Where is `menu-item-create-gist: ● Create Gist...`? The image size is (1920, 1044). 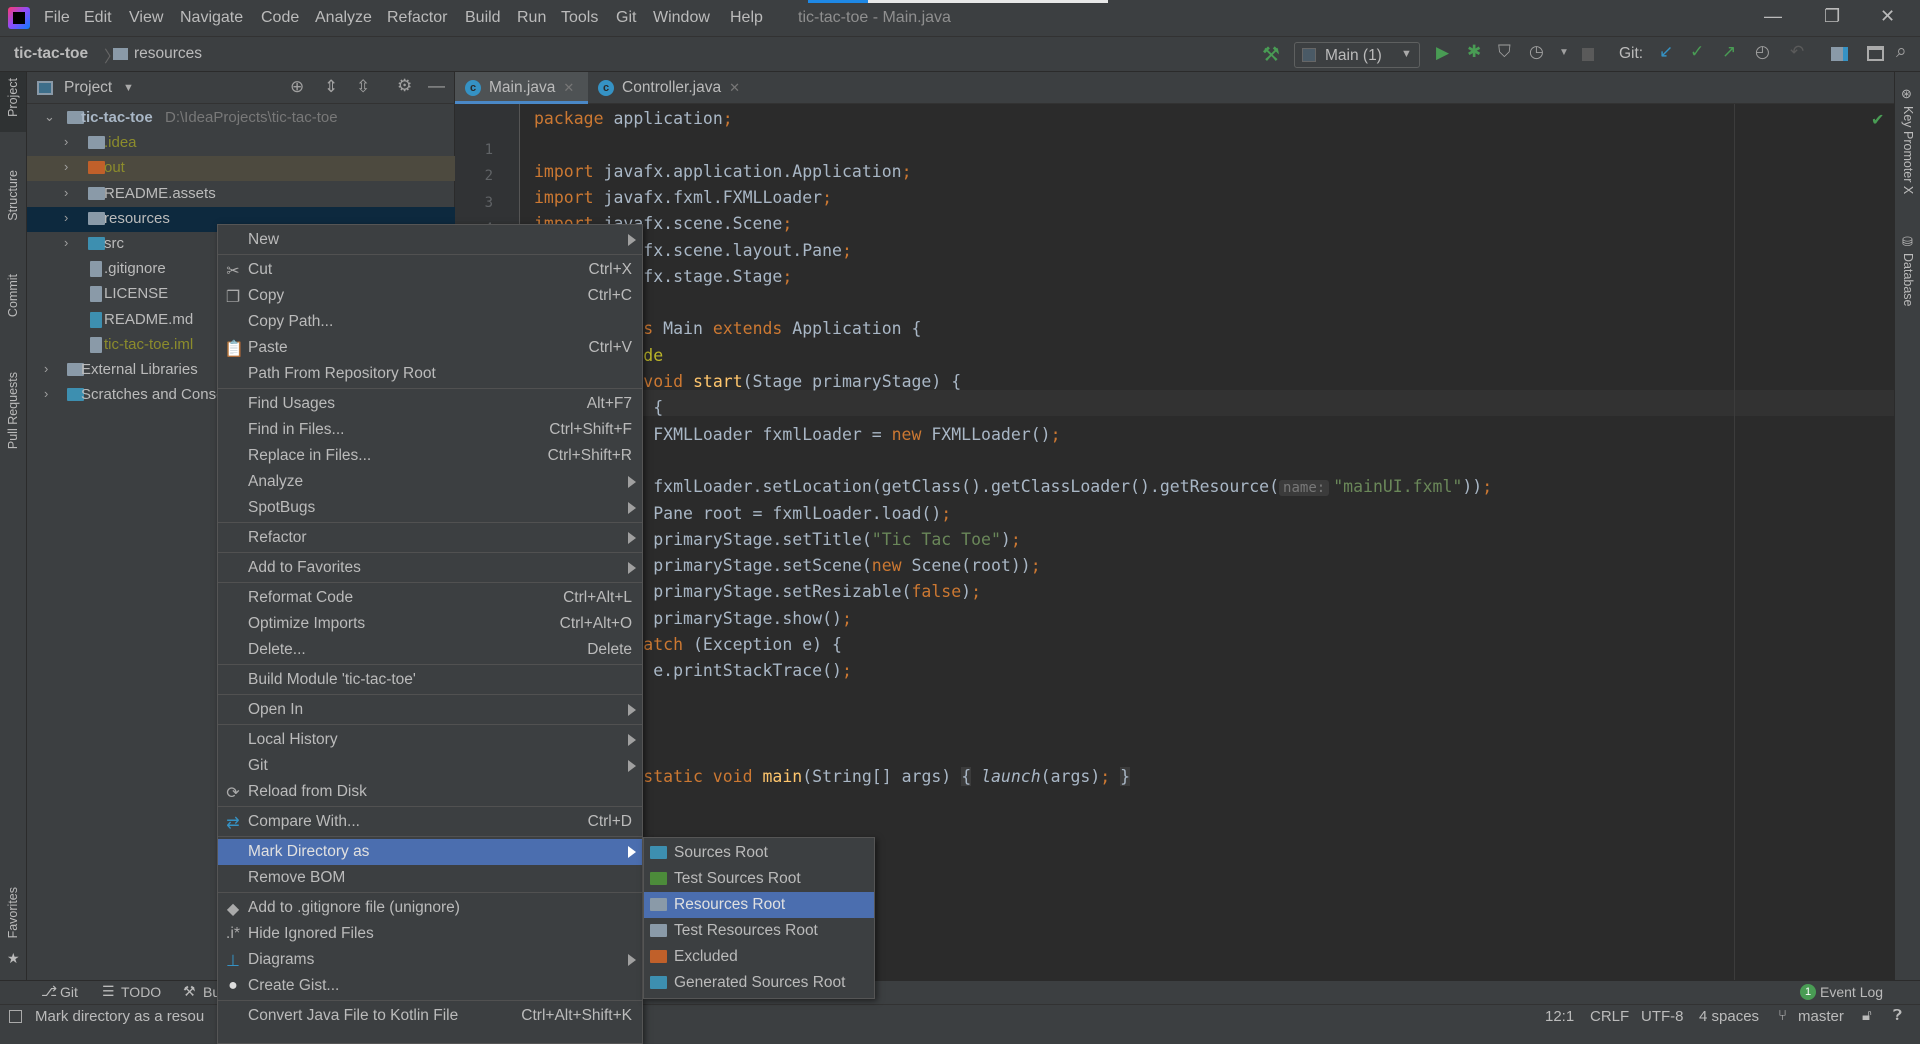 menu-item-create-gist: ● Create Gist... is located at coordinates (430, 986).